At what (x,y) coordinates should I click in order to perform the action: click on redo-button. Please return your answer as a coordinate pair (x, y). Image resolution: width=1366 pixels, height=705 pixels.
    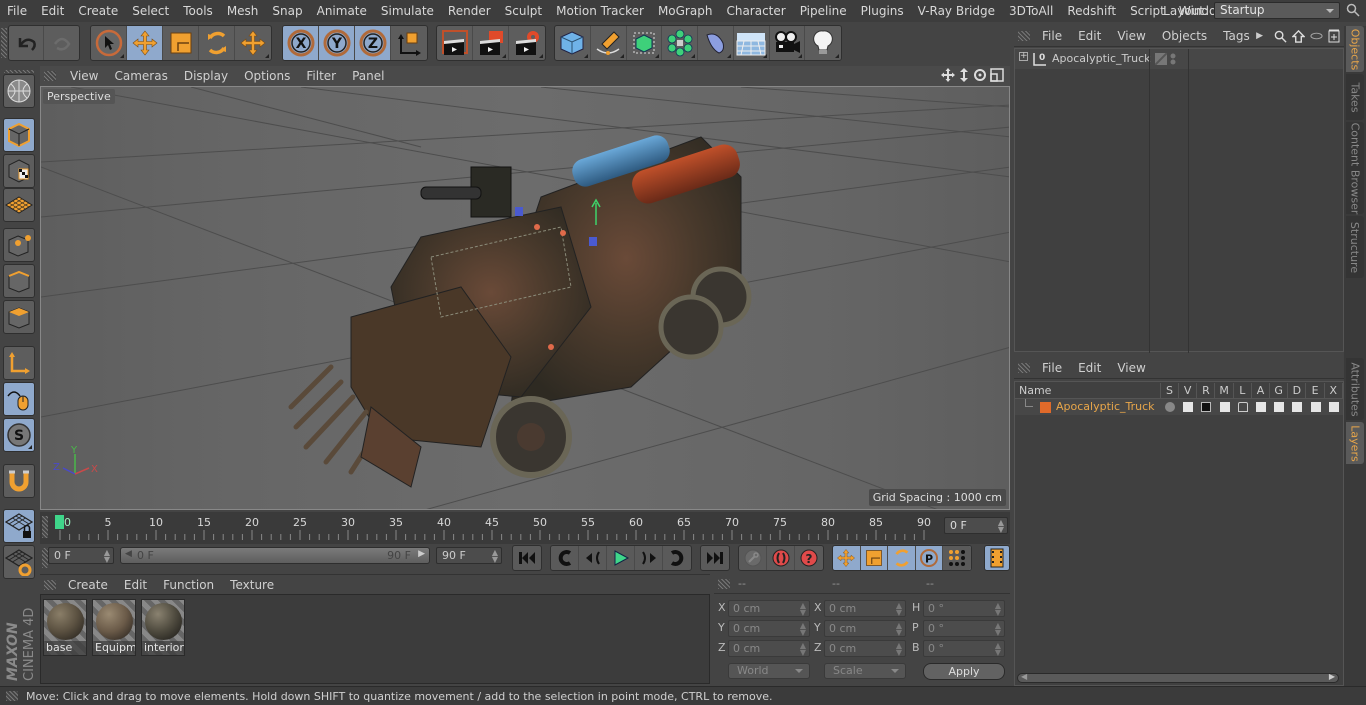
    Looking at the image, I should click on (61, 43).